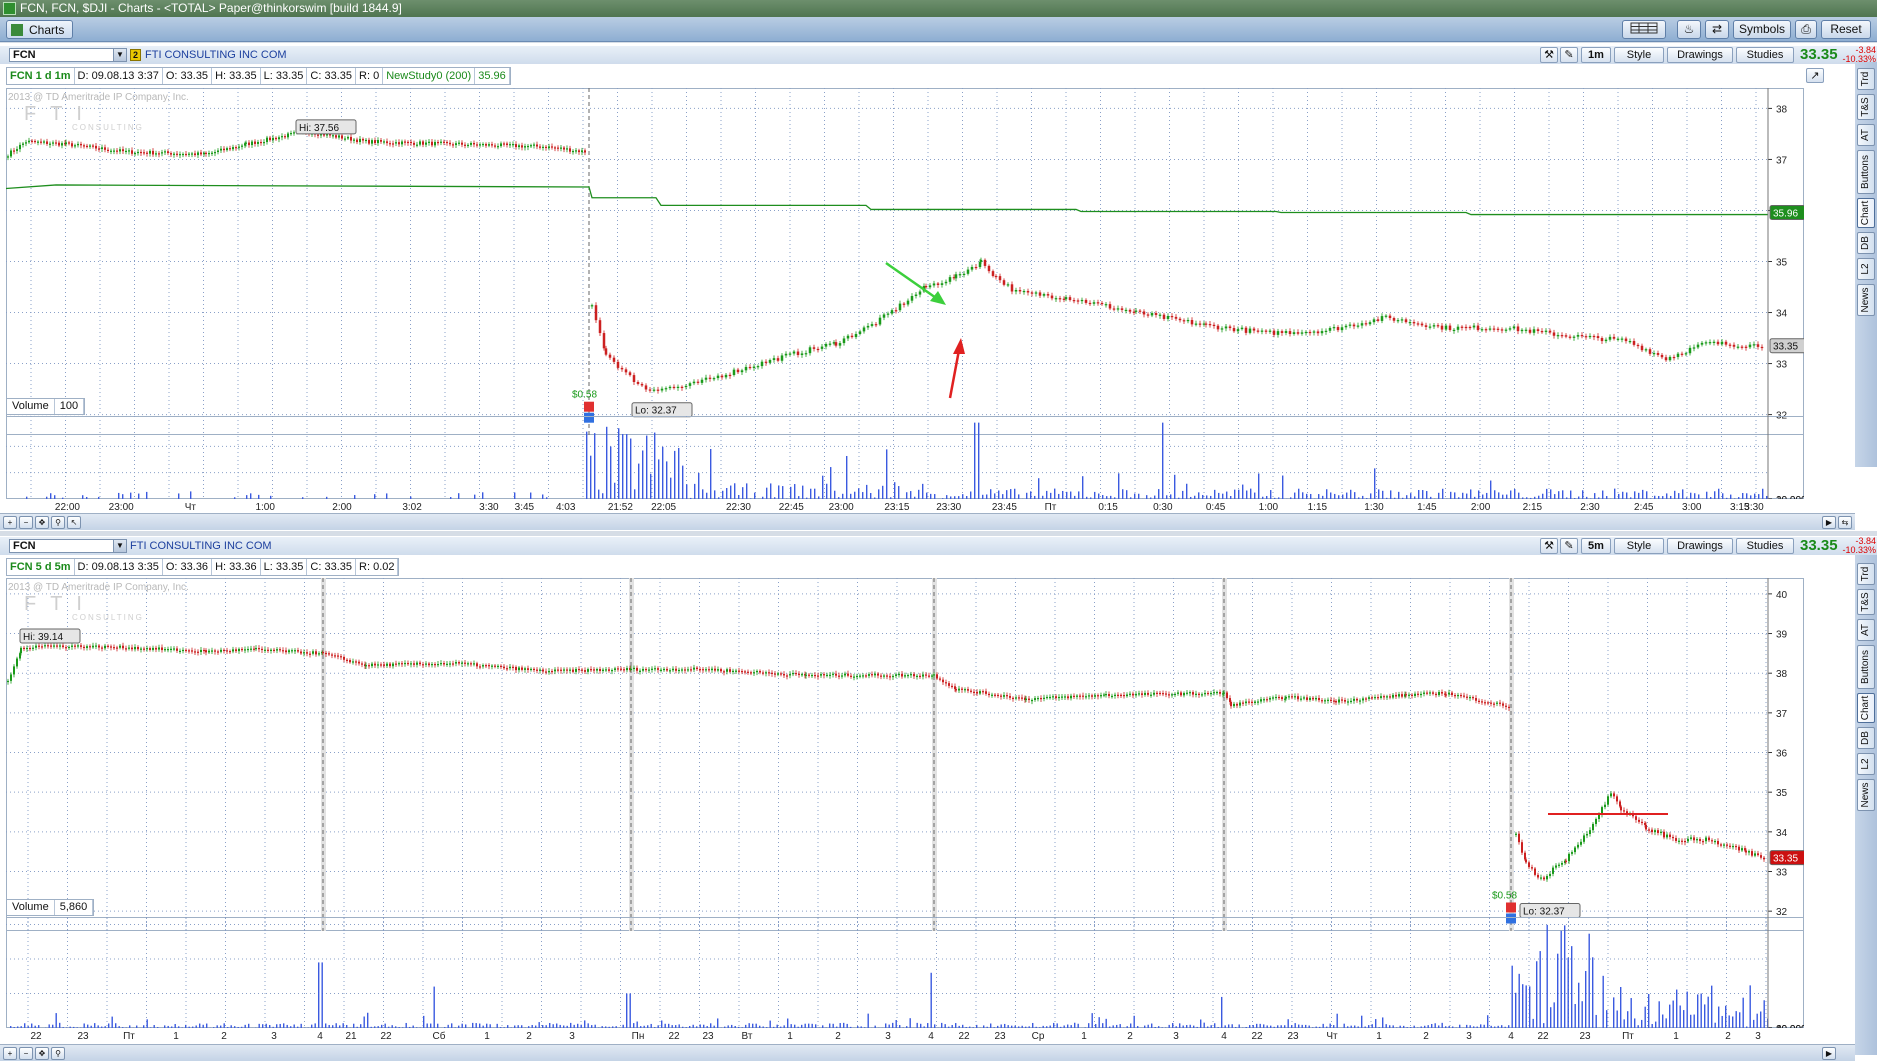 The image size is (1877, 1062). Describe the element at coordinates (1644, 29) in the screenshot. I see `grid-layout-button` at that location.